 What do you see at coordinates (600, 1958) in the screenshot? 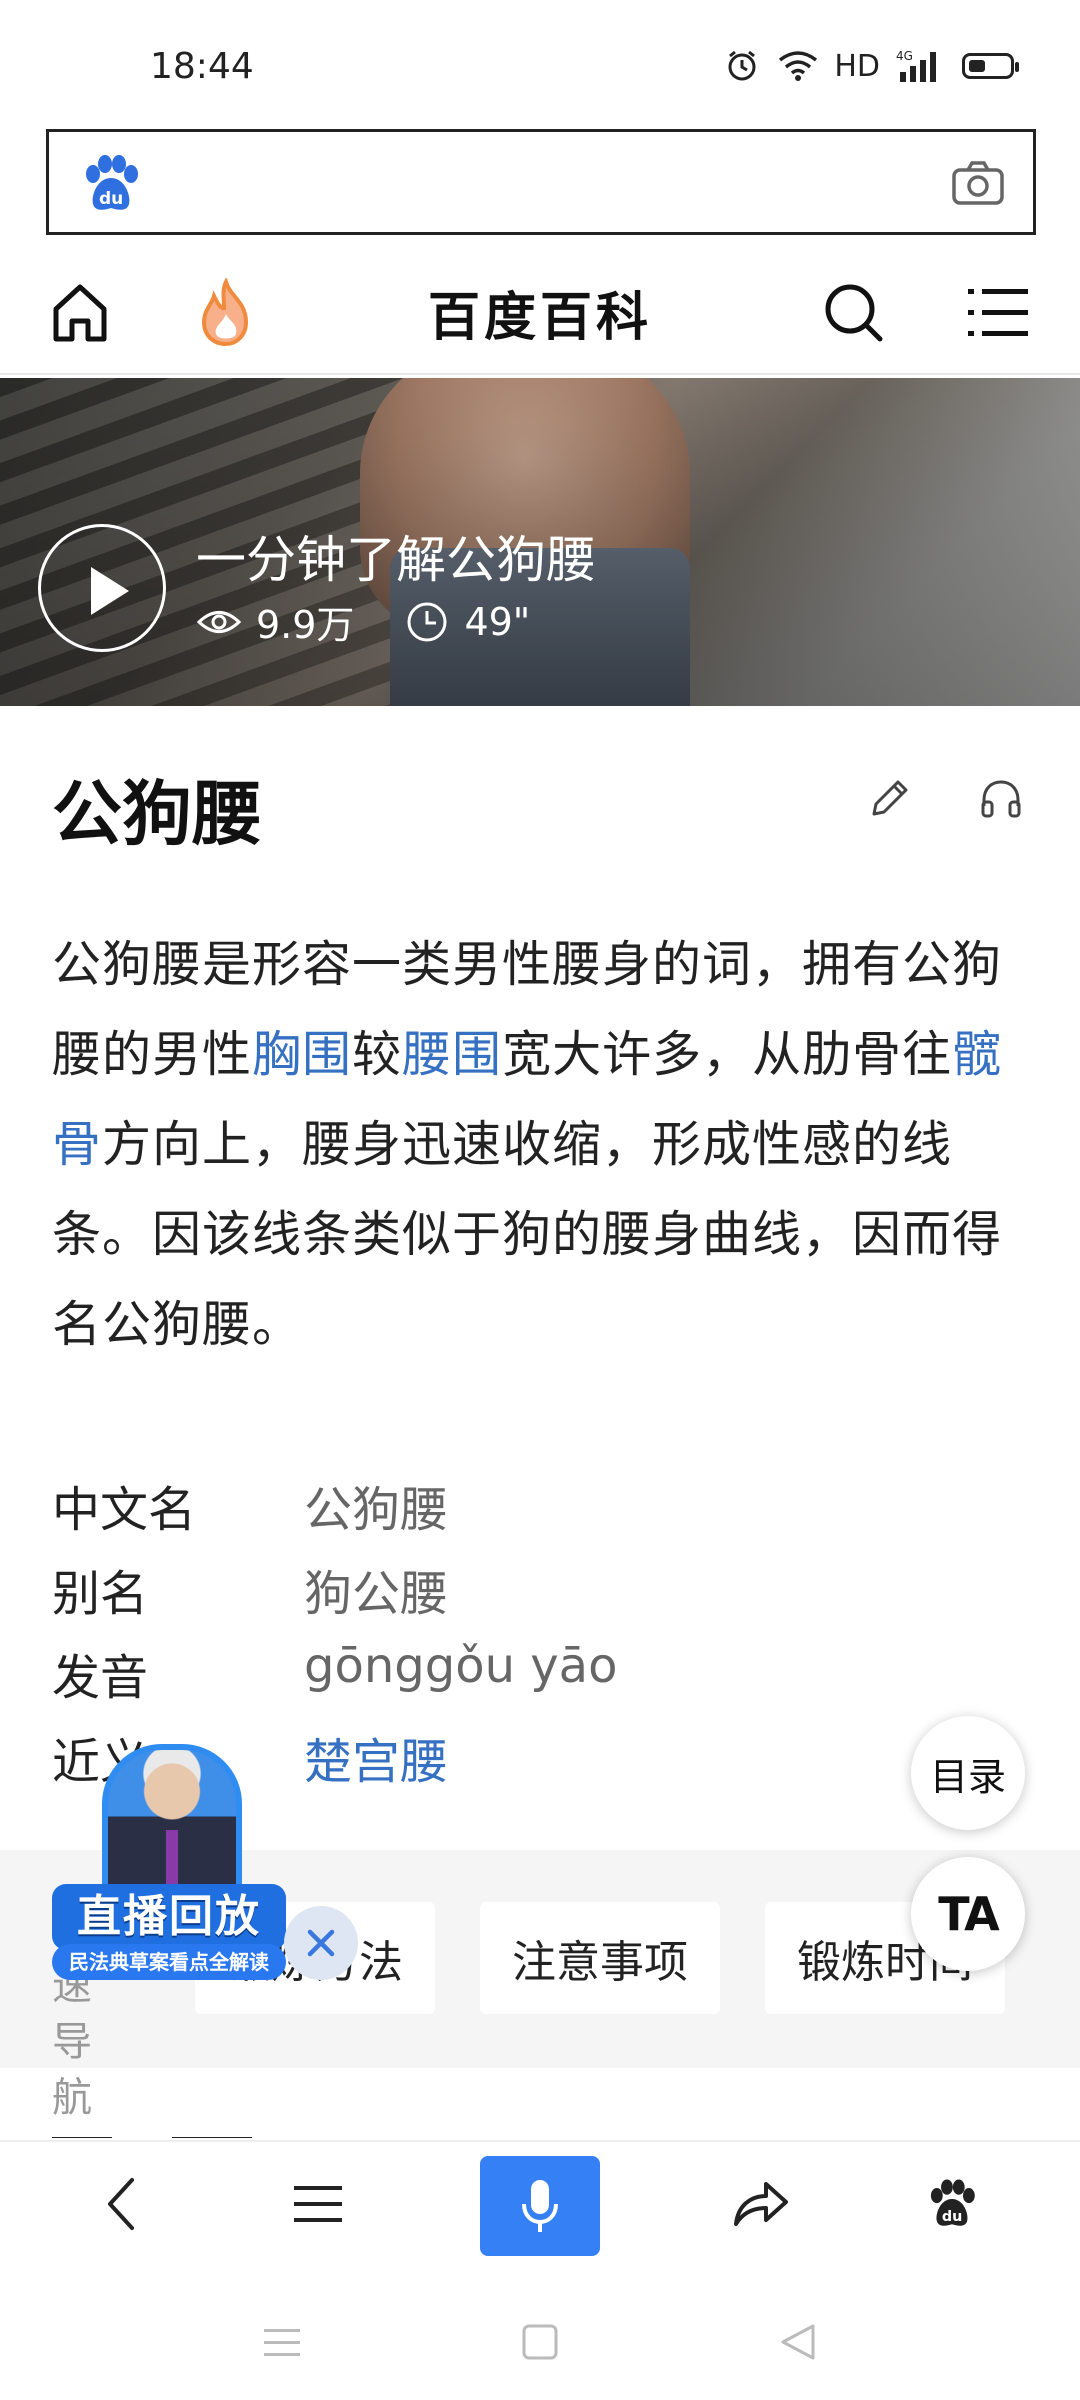
I see `section-chip-precautions: 注意事项` at bounding box center [600, 1958].